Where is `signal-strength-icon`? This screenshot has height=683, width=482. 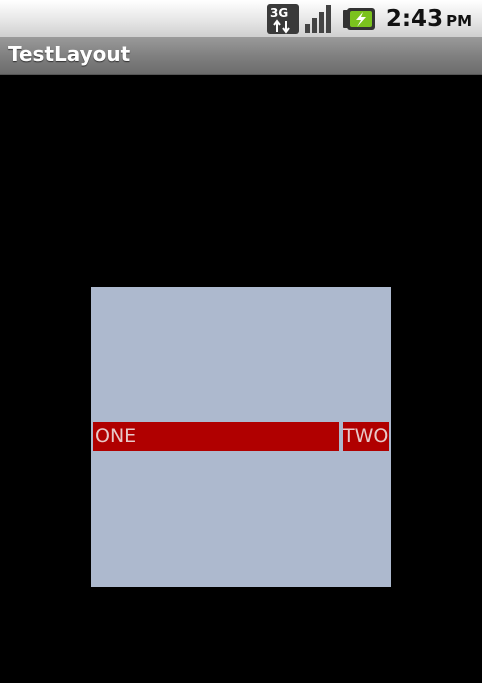 signal-strength-icon is located at coordinates (317, 18).